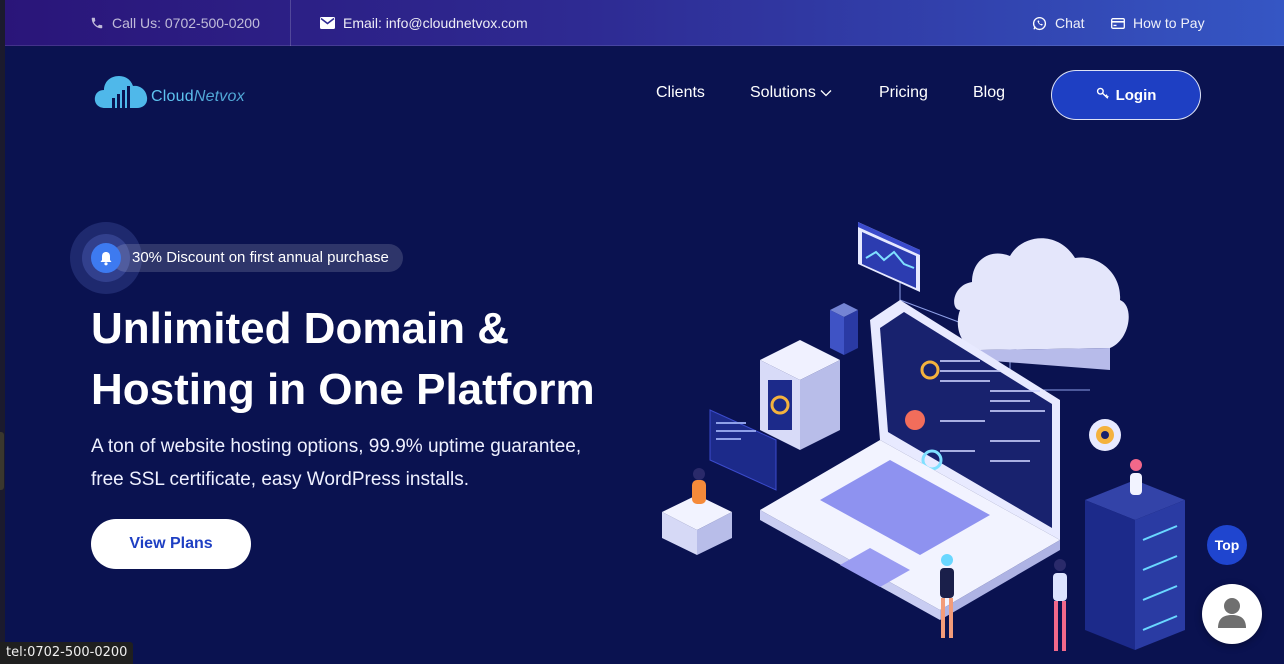 The width and height of the screenshot is (1284, 664). What do you see at coordinates (783, 92) in the screenshot?
I see `nav-solutions-label: Solutions` at bounding box center [783, 92].